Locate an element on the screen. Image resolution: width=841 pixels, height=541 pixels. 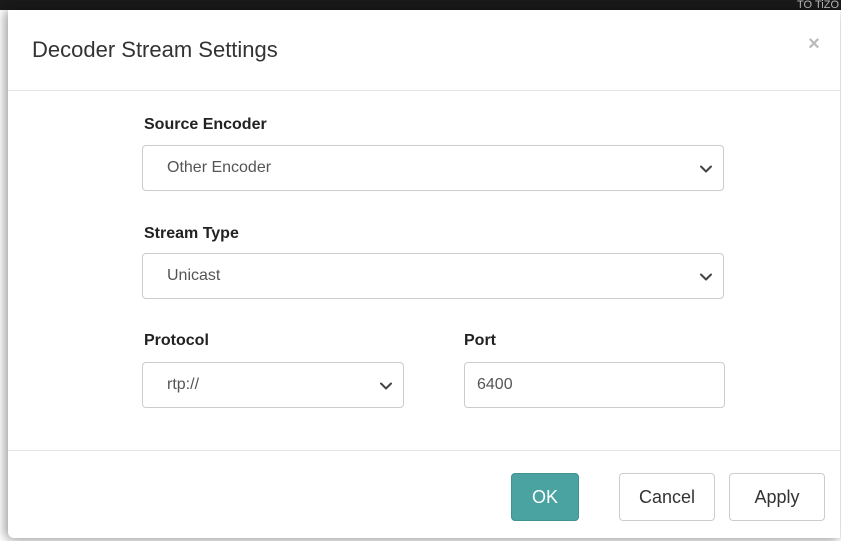
protocol-selected-value: rtp:// is located at coordinates (183, 384).